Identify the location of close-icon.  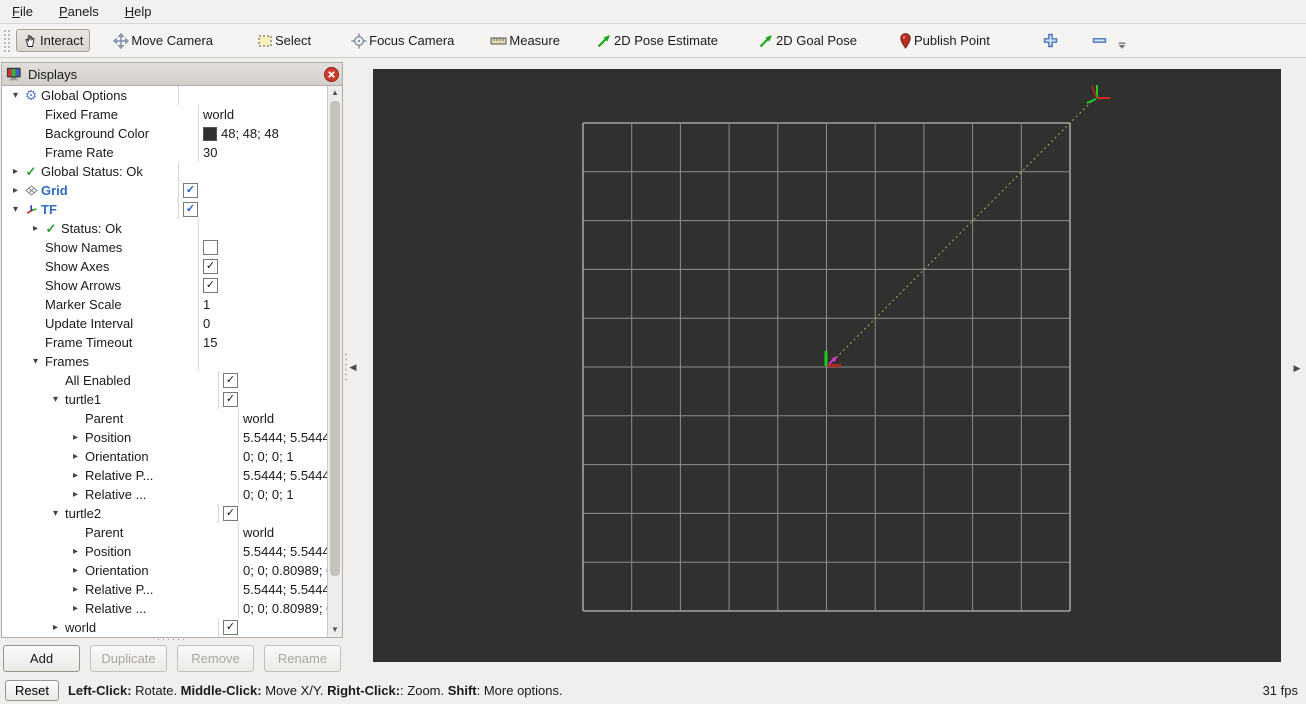
(331, 74).